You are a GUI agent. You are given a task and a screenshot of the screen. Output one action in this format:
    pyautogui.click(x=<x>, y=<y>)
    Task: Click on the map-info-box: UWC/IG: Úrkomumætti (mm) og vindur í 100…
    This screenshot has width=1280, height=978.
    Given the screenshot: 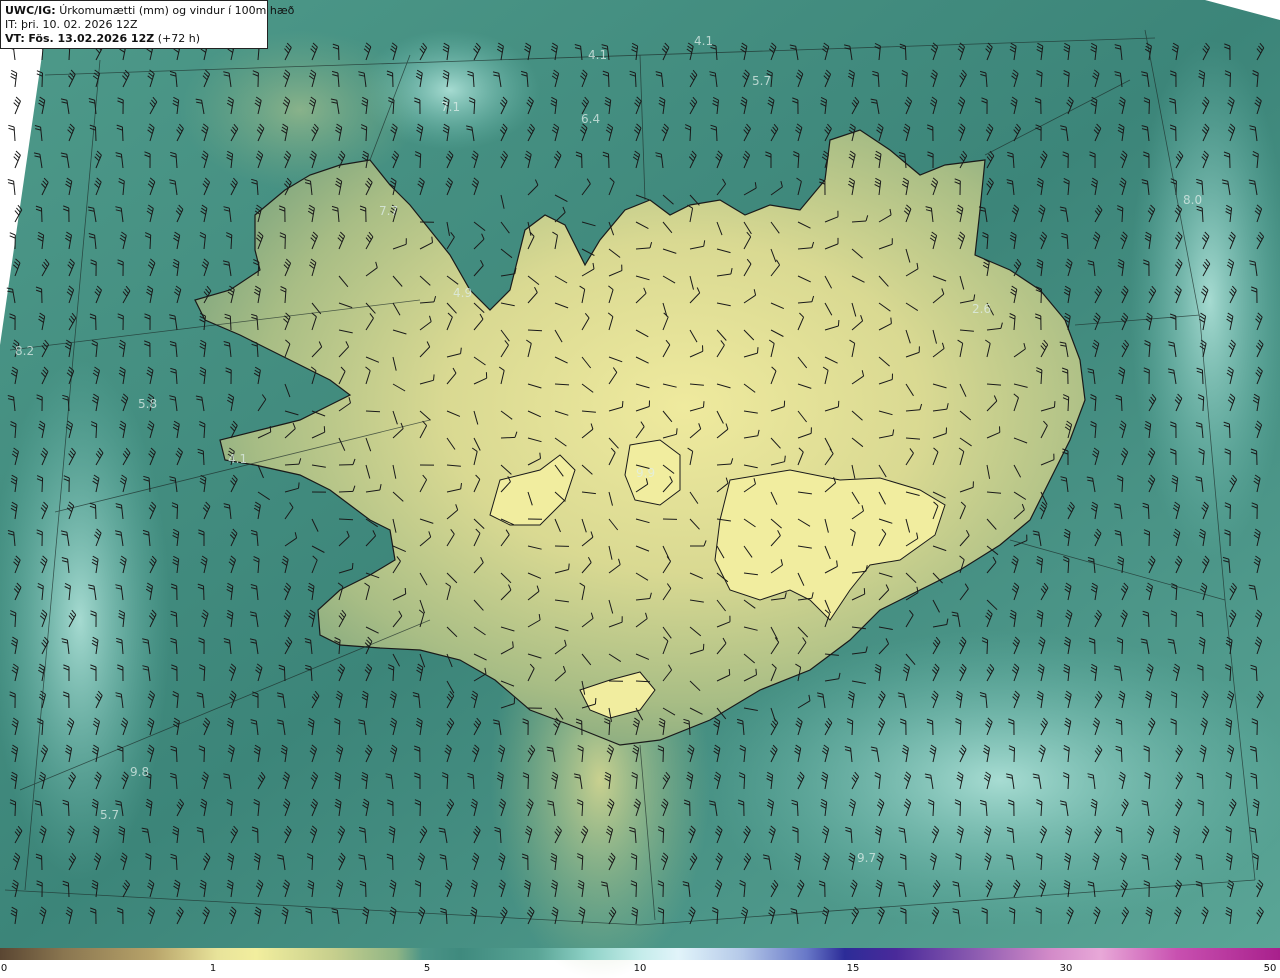 What is the action you would take?
    pyautogui.click(x=147, y=24)
    